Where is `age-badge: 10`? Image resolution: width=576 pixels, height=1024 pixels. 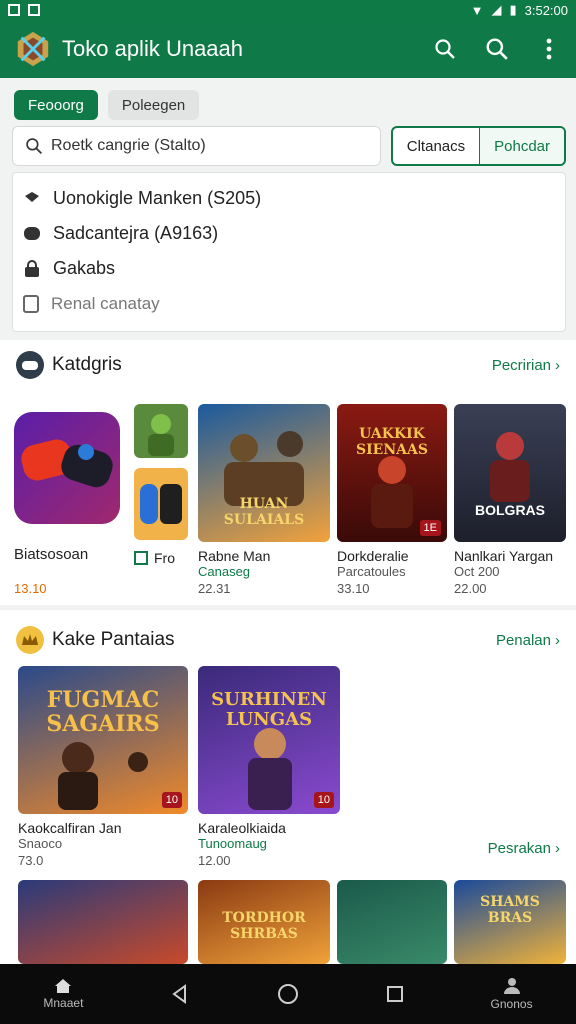 age-badge: 10 is located at coordinates (323, 800).